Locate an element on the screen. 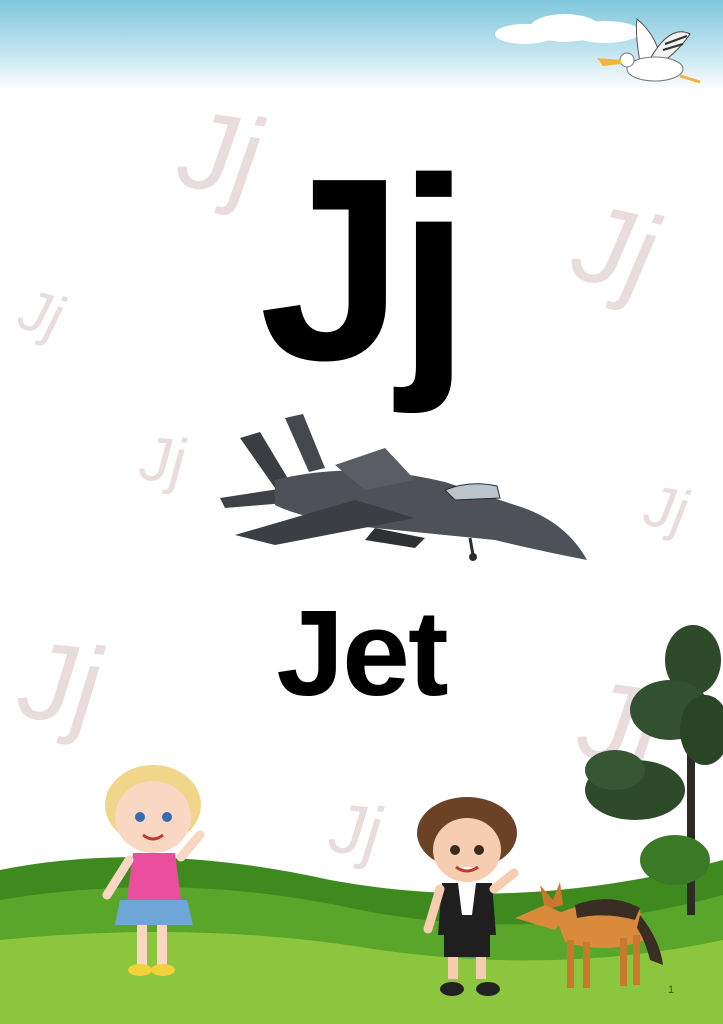 This screenshot has height=1024, width=723. jet-icon is located at coordinates (403, 487).